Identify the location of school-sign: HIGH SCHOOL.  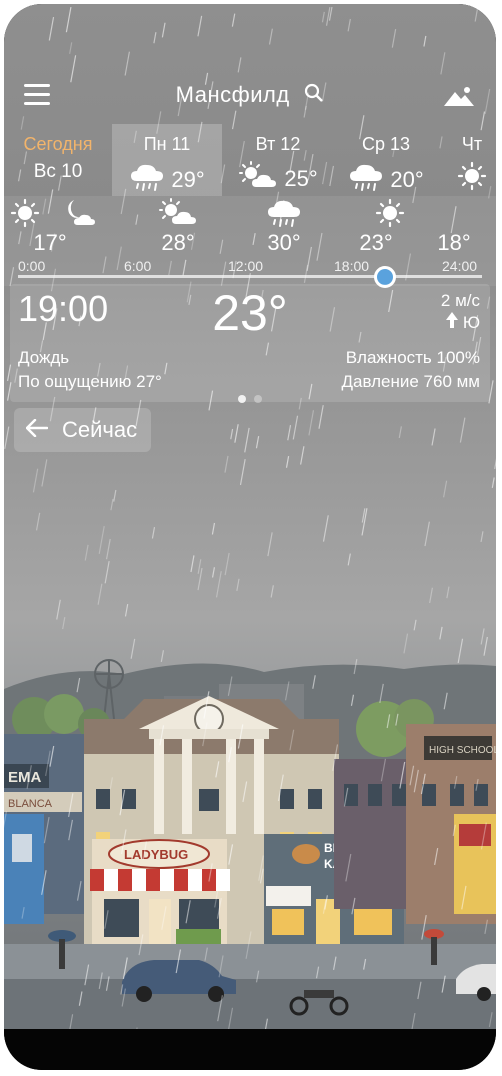
(462, 750).